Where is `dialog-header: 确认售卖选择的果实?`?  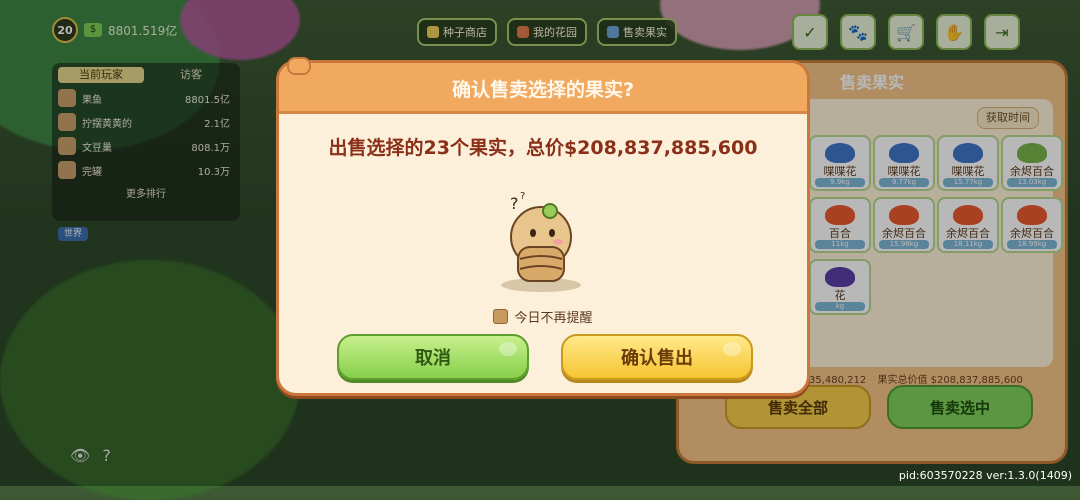 dialog-header: 确认售卖选择的果实? is located at coordinates (543, 85).